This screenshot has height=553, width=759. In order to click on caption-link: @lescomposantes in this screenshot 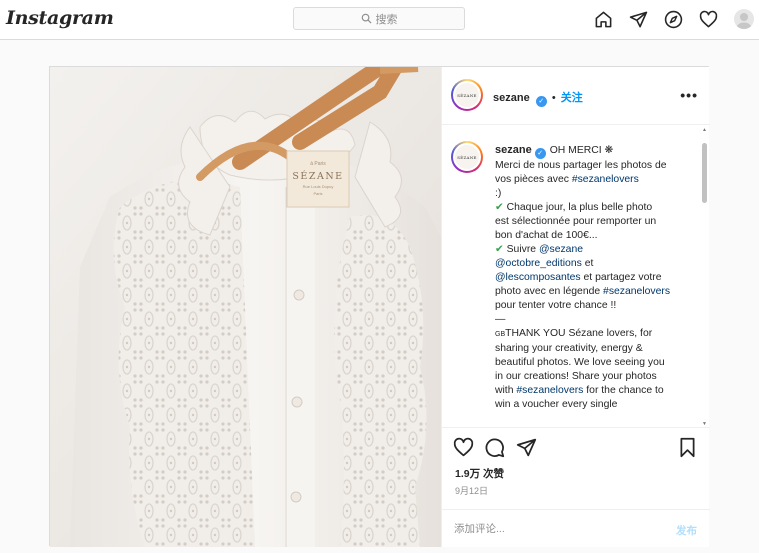, I will do `click(538, 277)`.